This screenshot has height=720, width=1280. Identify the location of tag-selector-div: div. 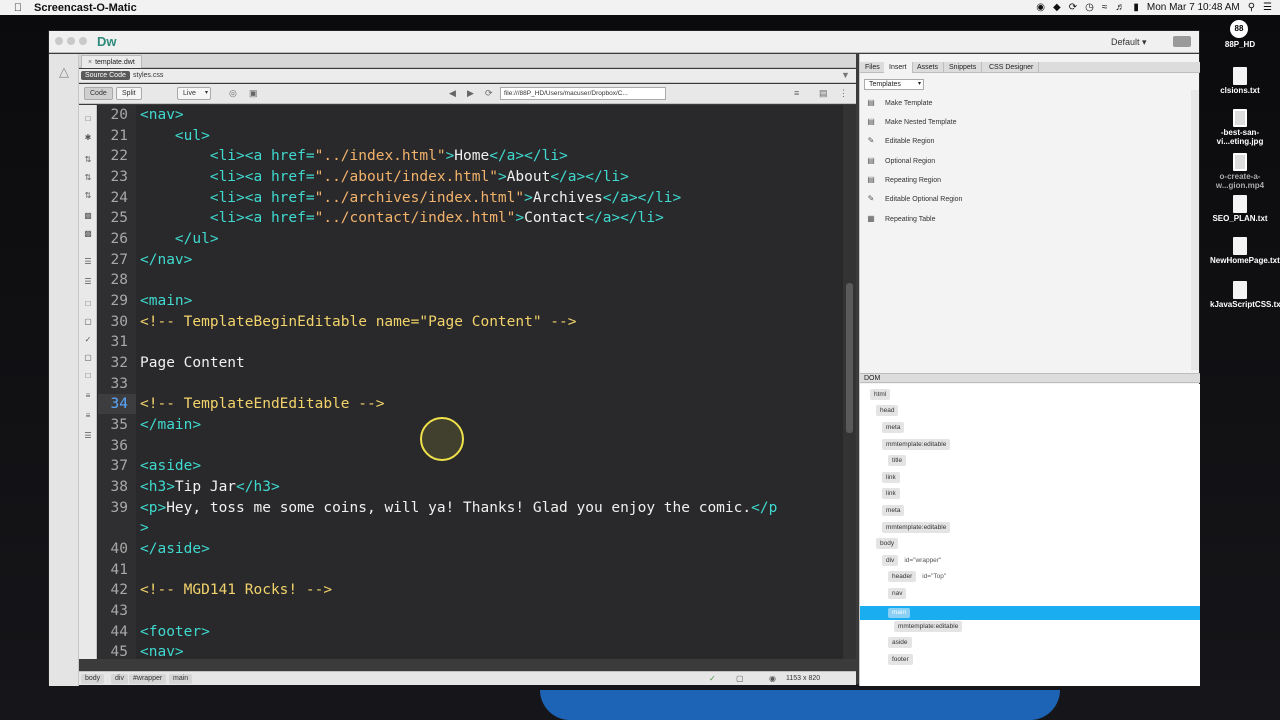
(119, 679).